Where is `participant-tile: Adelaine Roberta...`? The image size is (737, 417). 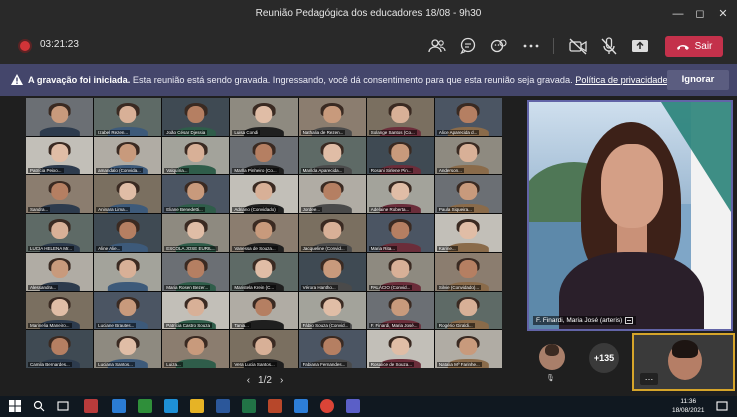 participant-tile: Adelaine Roberta... is located at coordinates (400, 194).